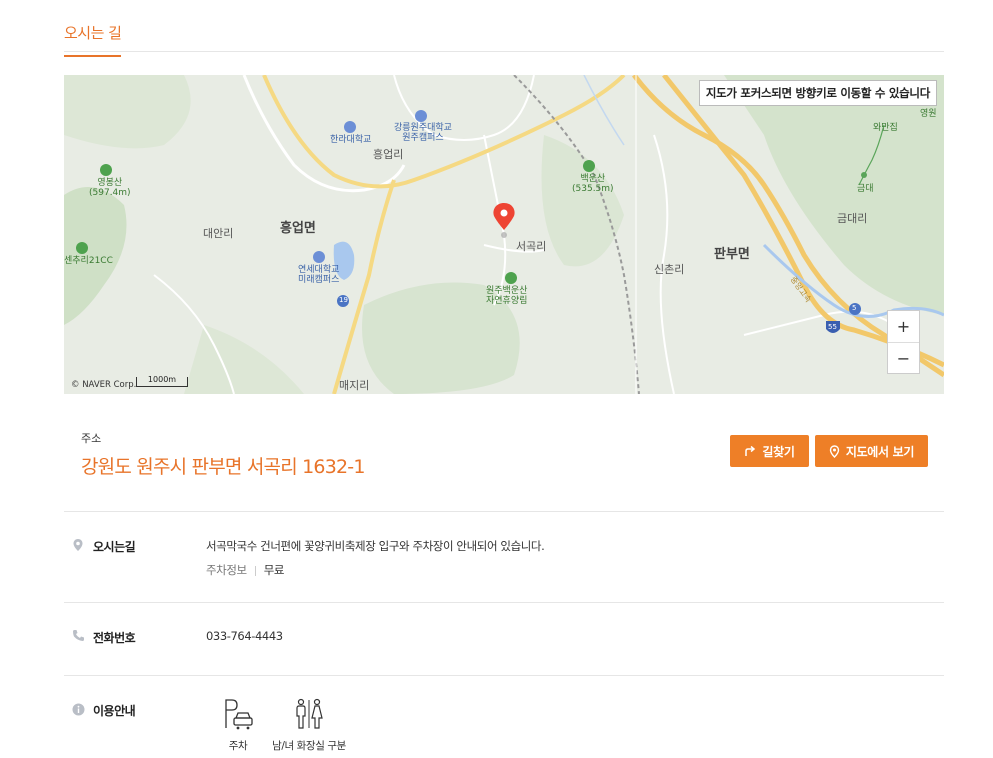 This screenshot has width=993, height=758. I want to click on address-value: 강원도 원주시 판부면 서곡리 1632-1, so click(223, 467).